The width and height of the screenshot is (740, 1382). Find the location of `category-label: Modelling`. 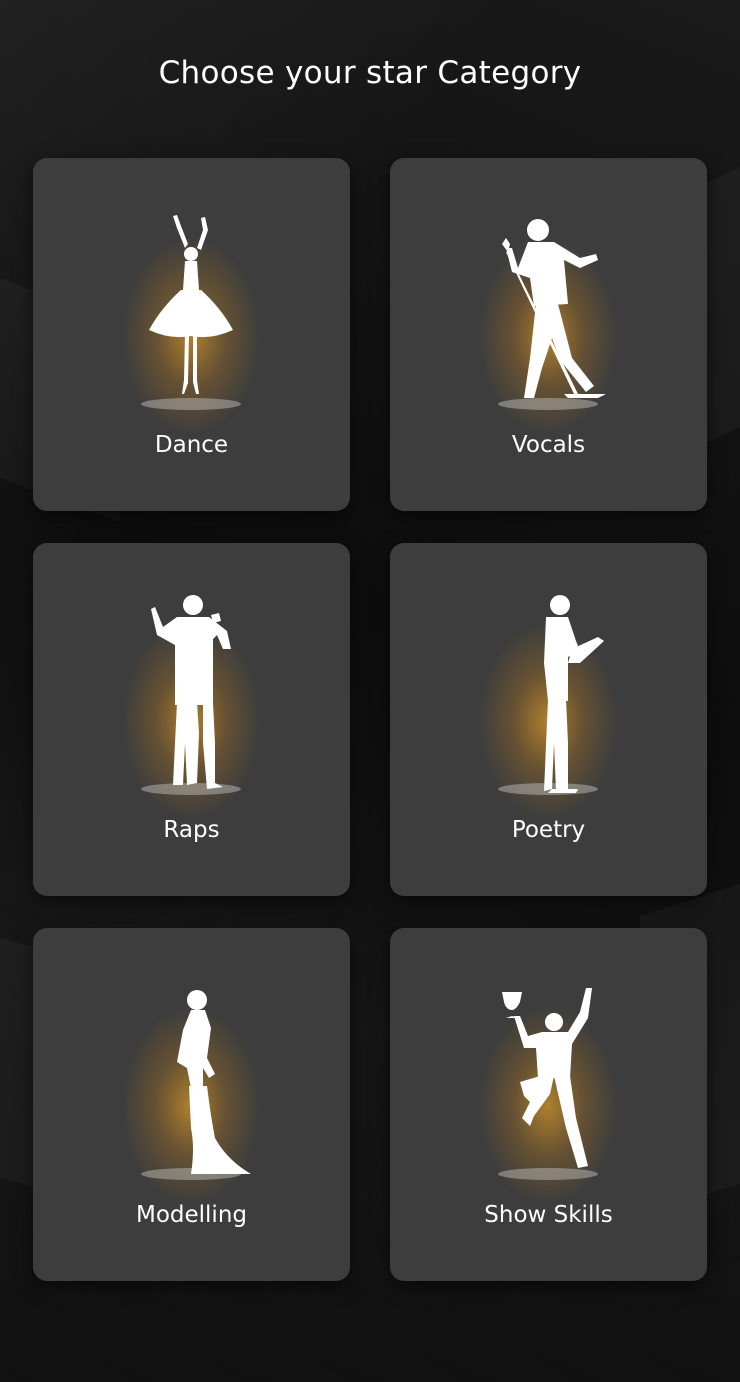

category-label: Modelling is located at coordinates (191, 1215).